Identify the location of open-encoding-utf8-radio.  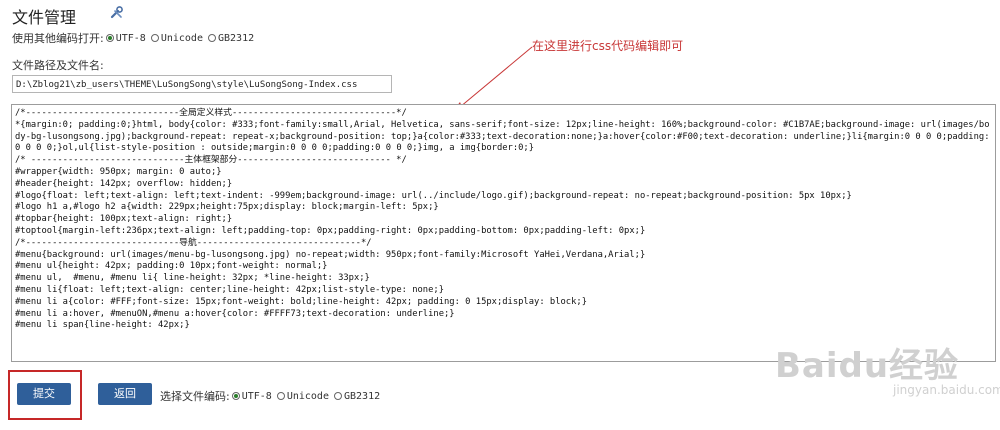
(109, 38).